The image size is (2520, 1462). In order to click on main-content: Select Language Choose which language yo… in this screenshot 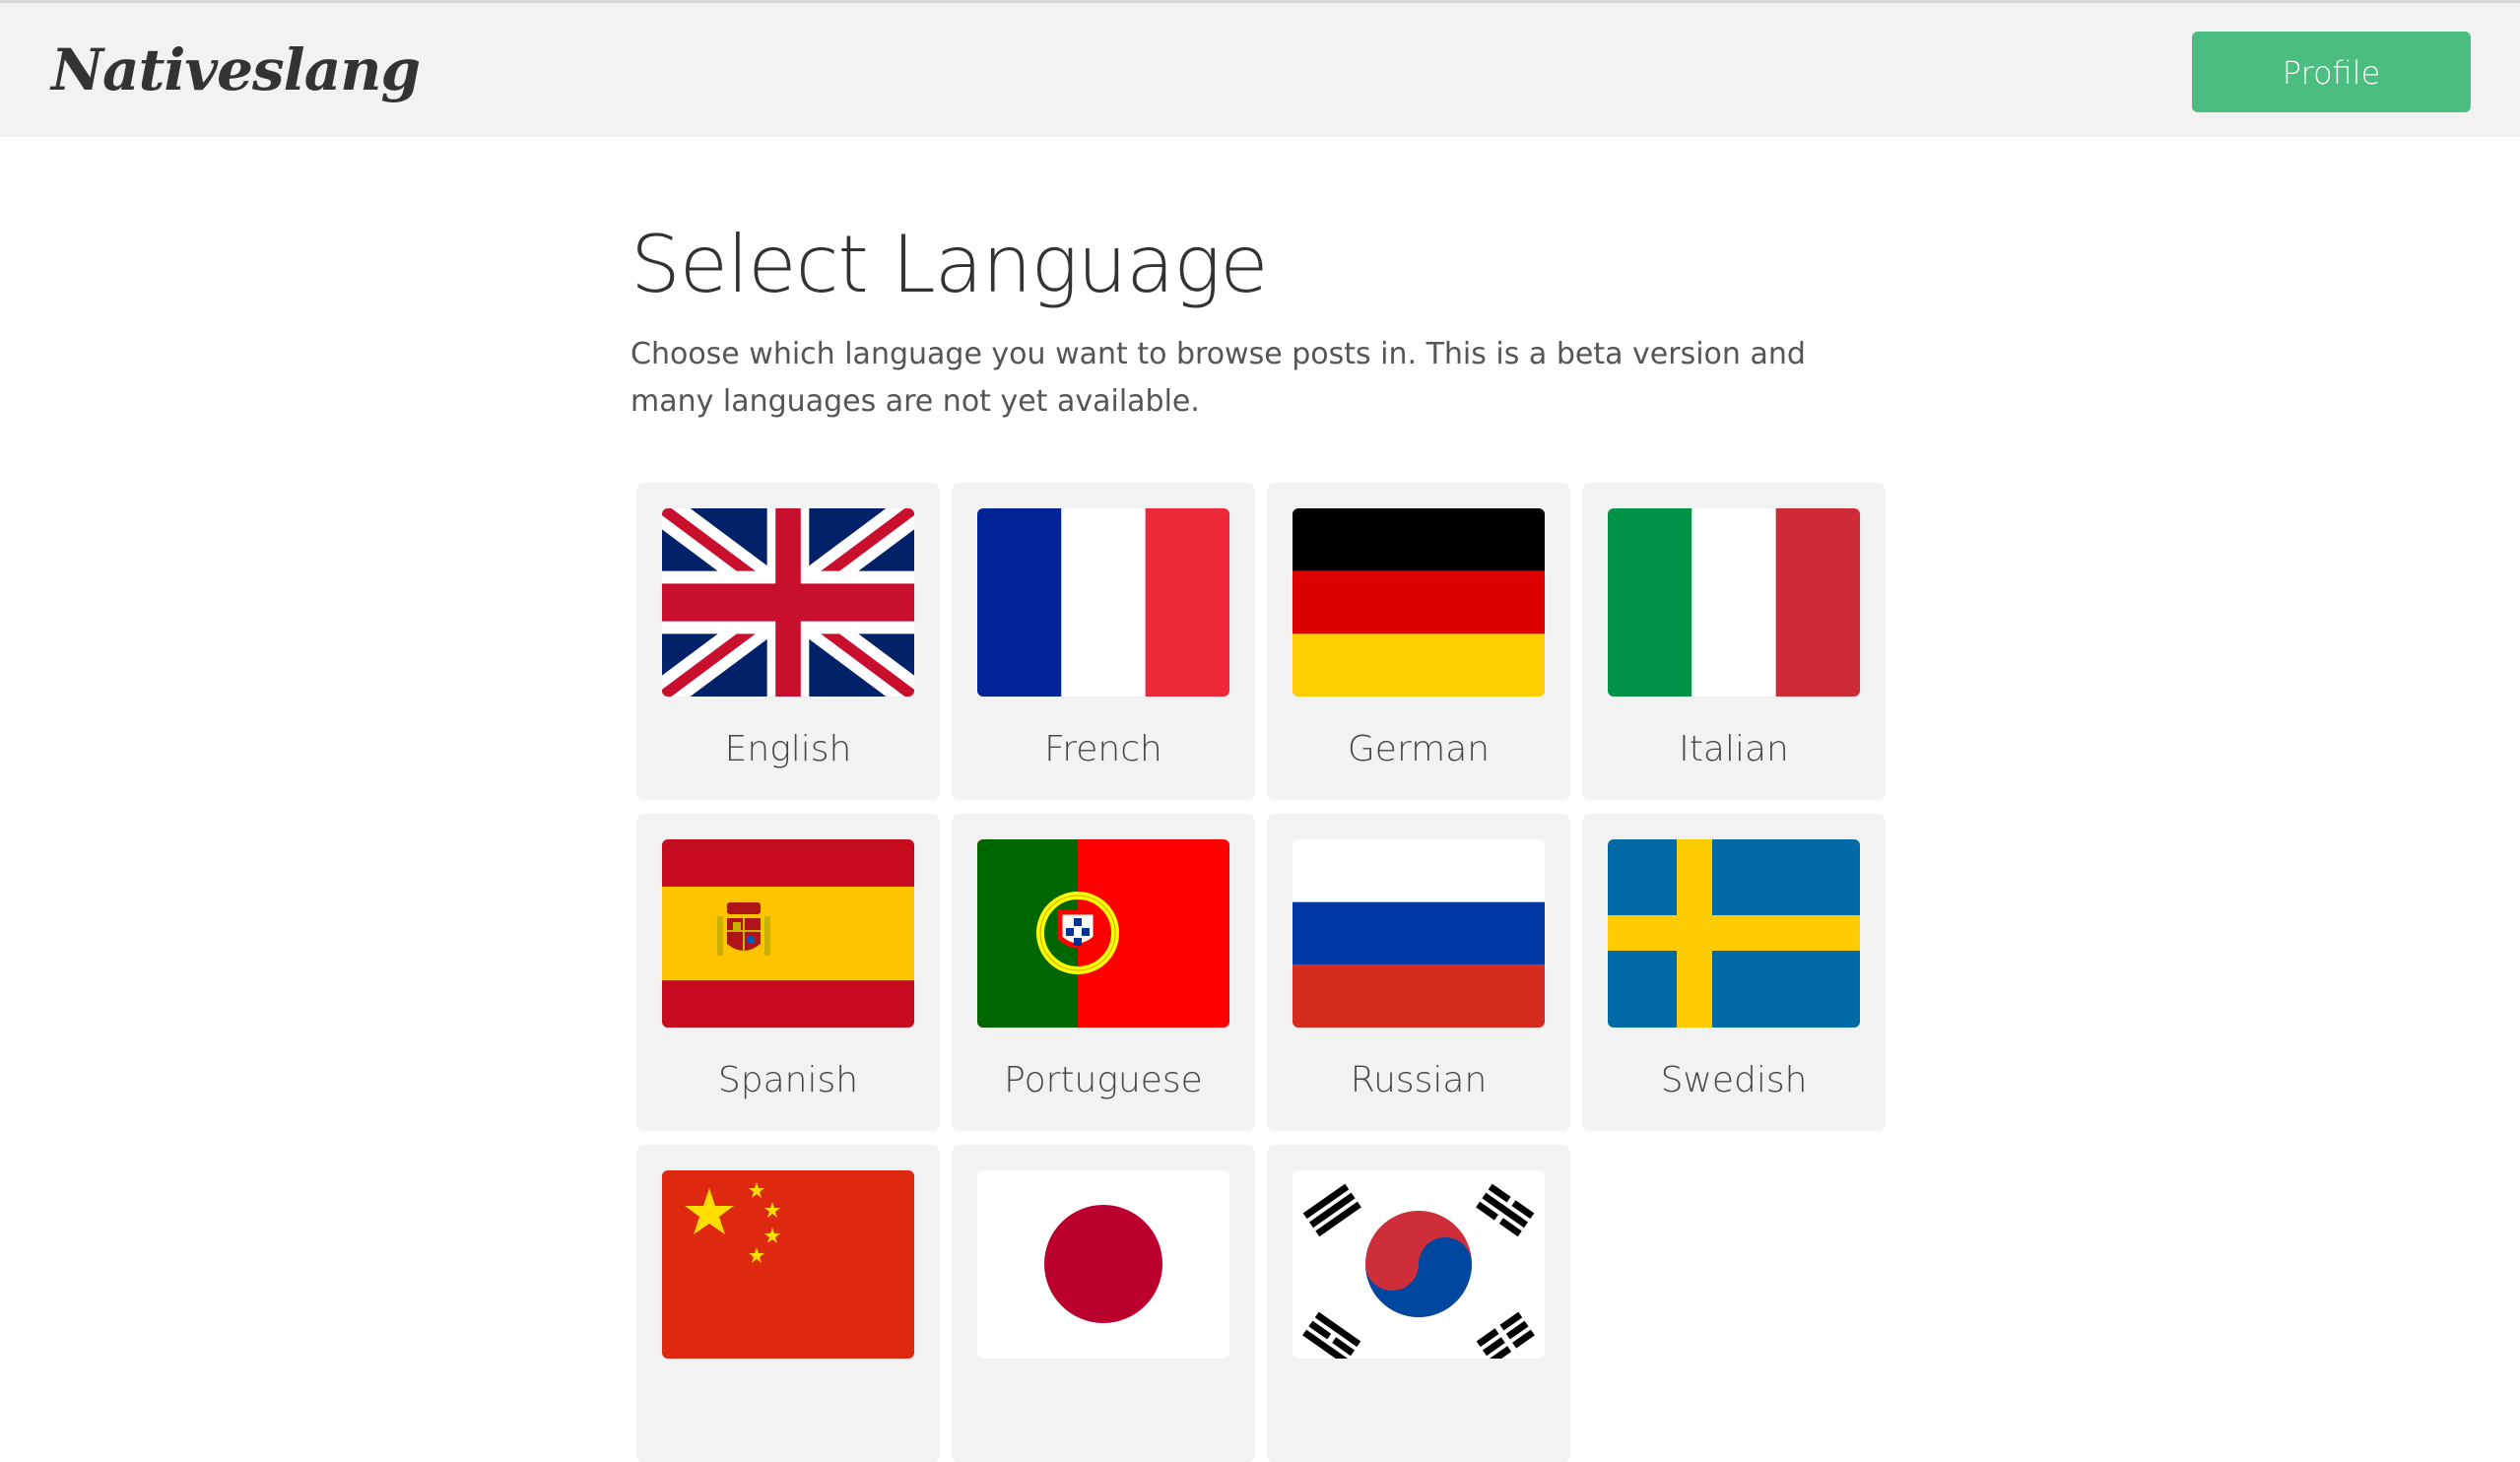, I will do `click(1260, 316)`.